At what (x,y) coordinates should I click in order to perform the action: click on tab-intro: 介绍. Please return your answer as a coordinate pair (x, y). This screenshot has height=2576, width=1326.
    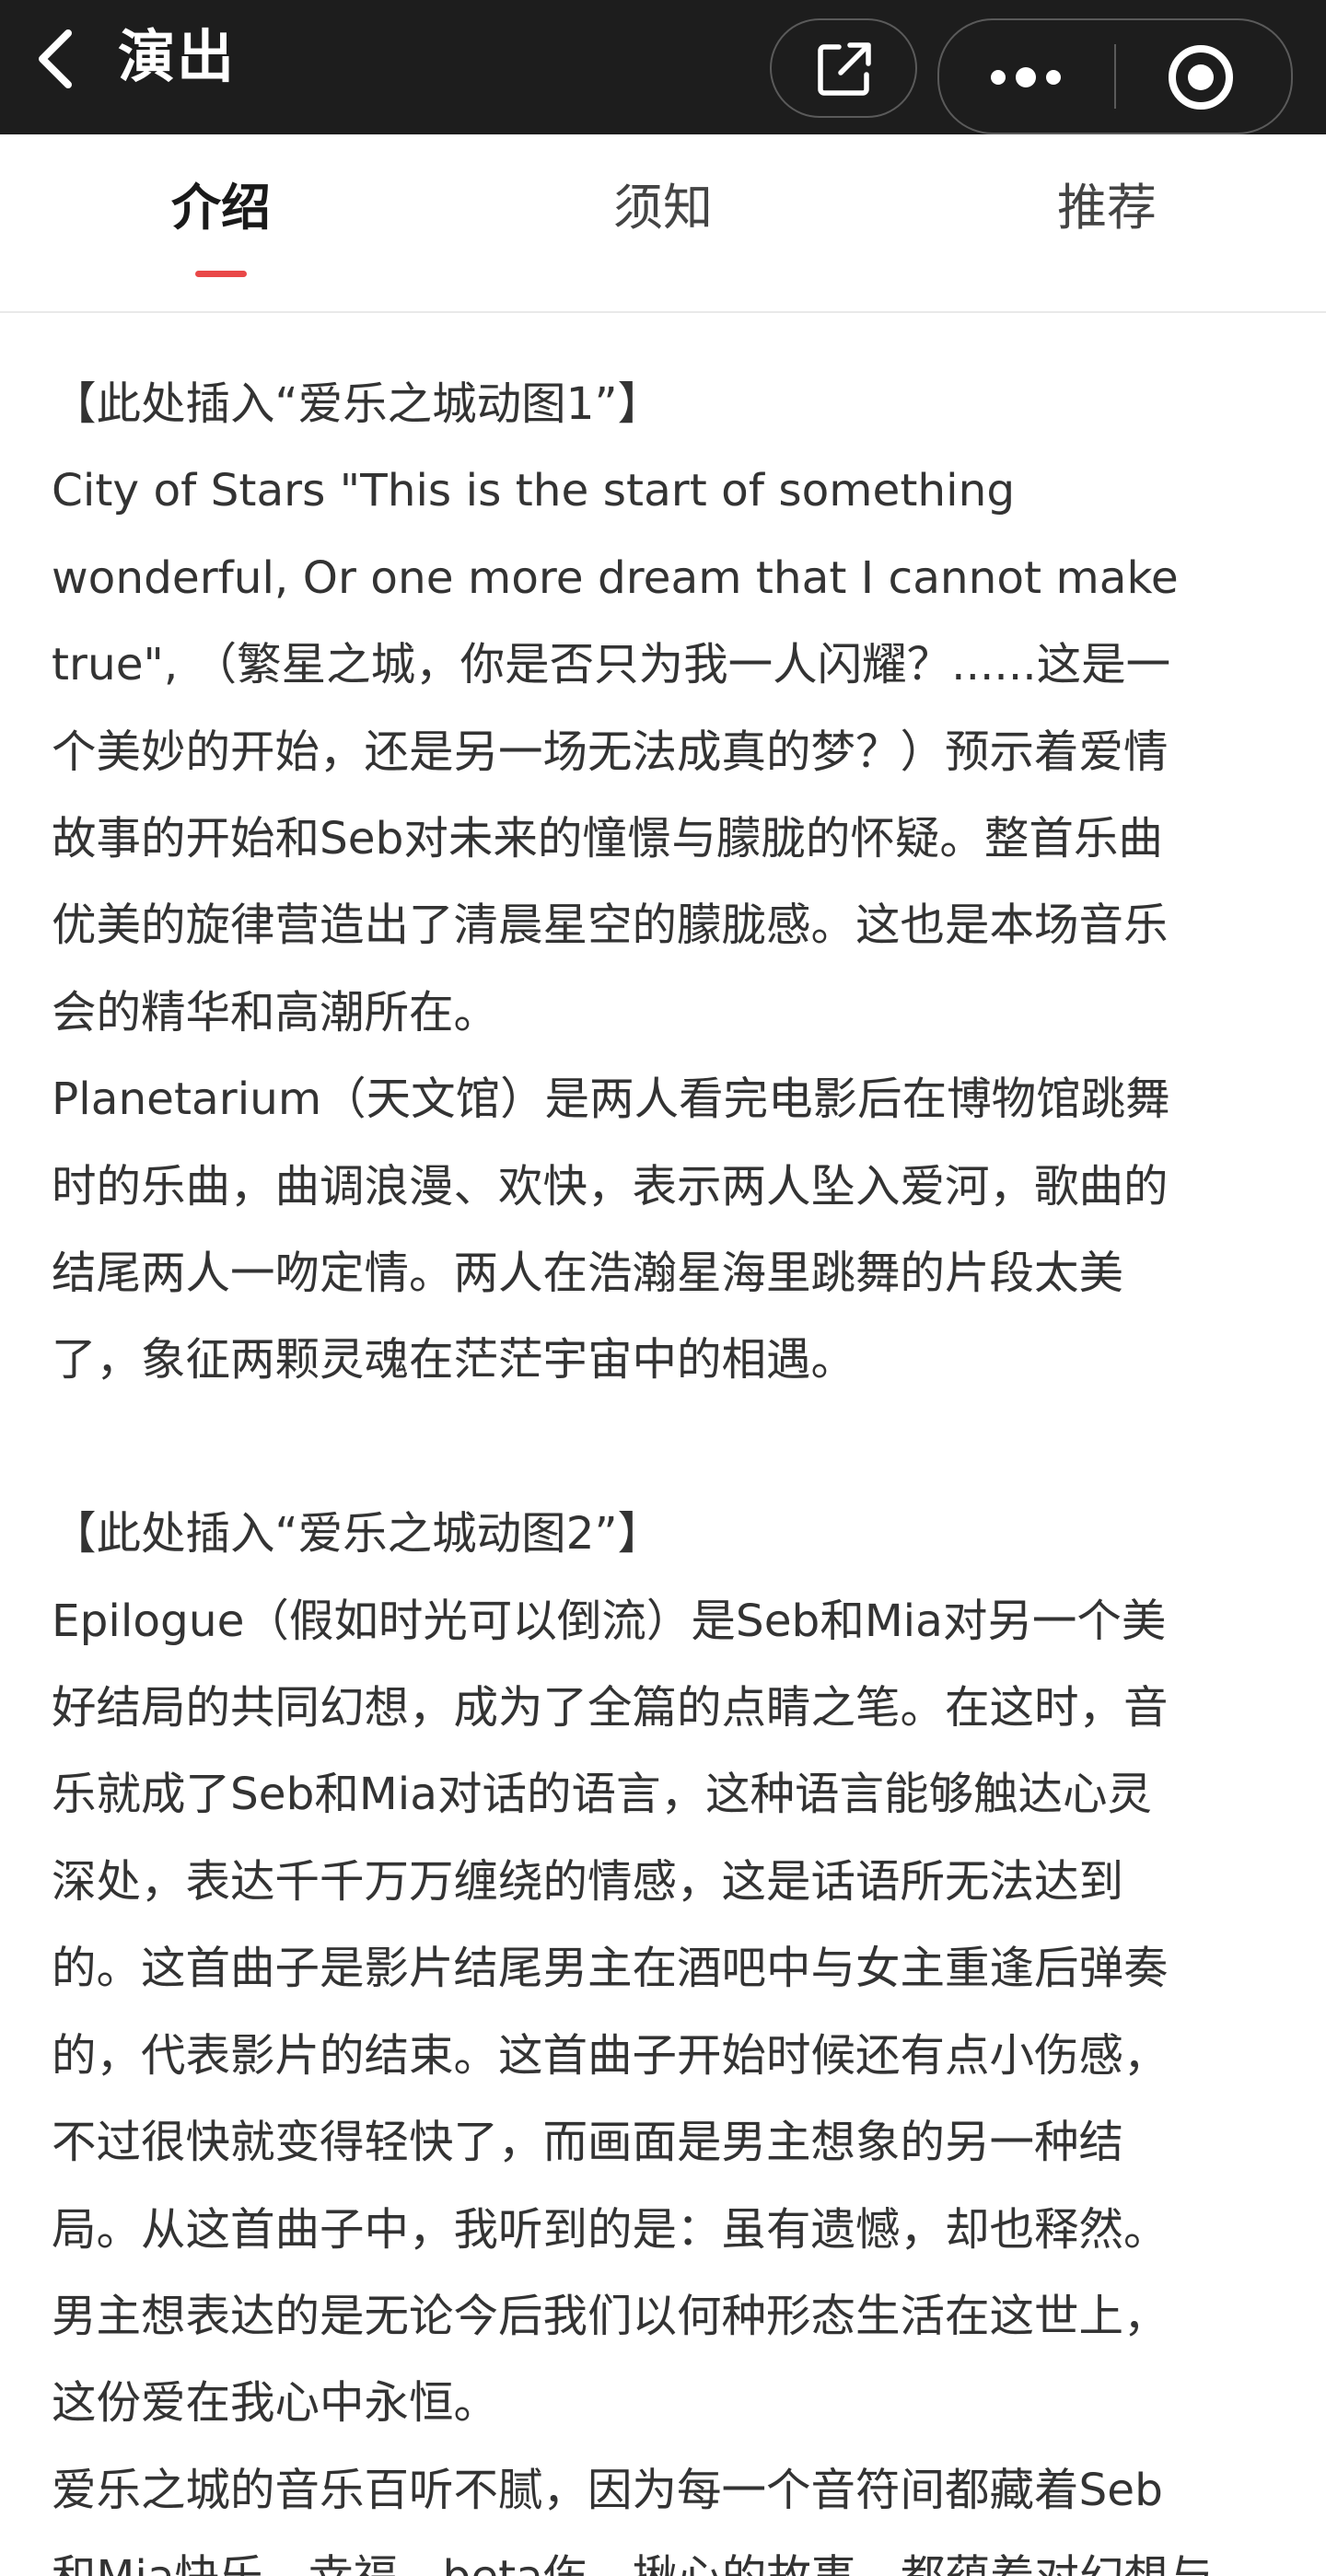
    Looking at the image, I should click on (221, 221).